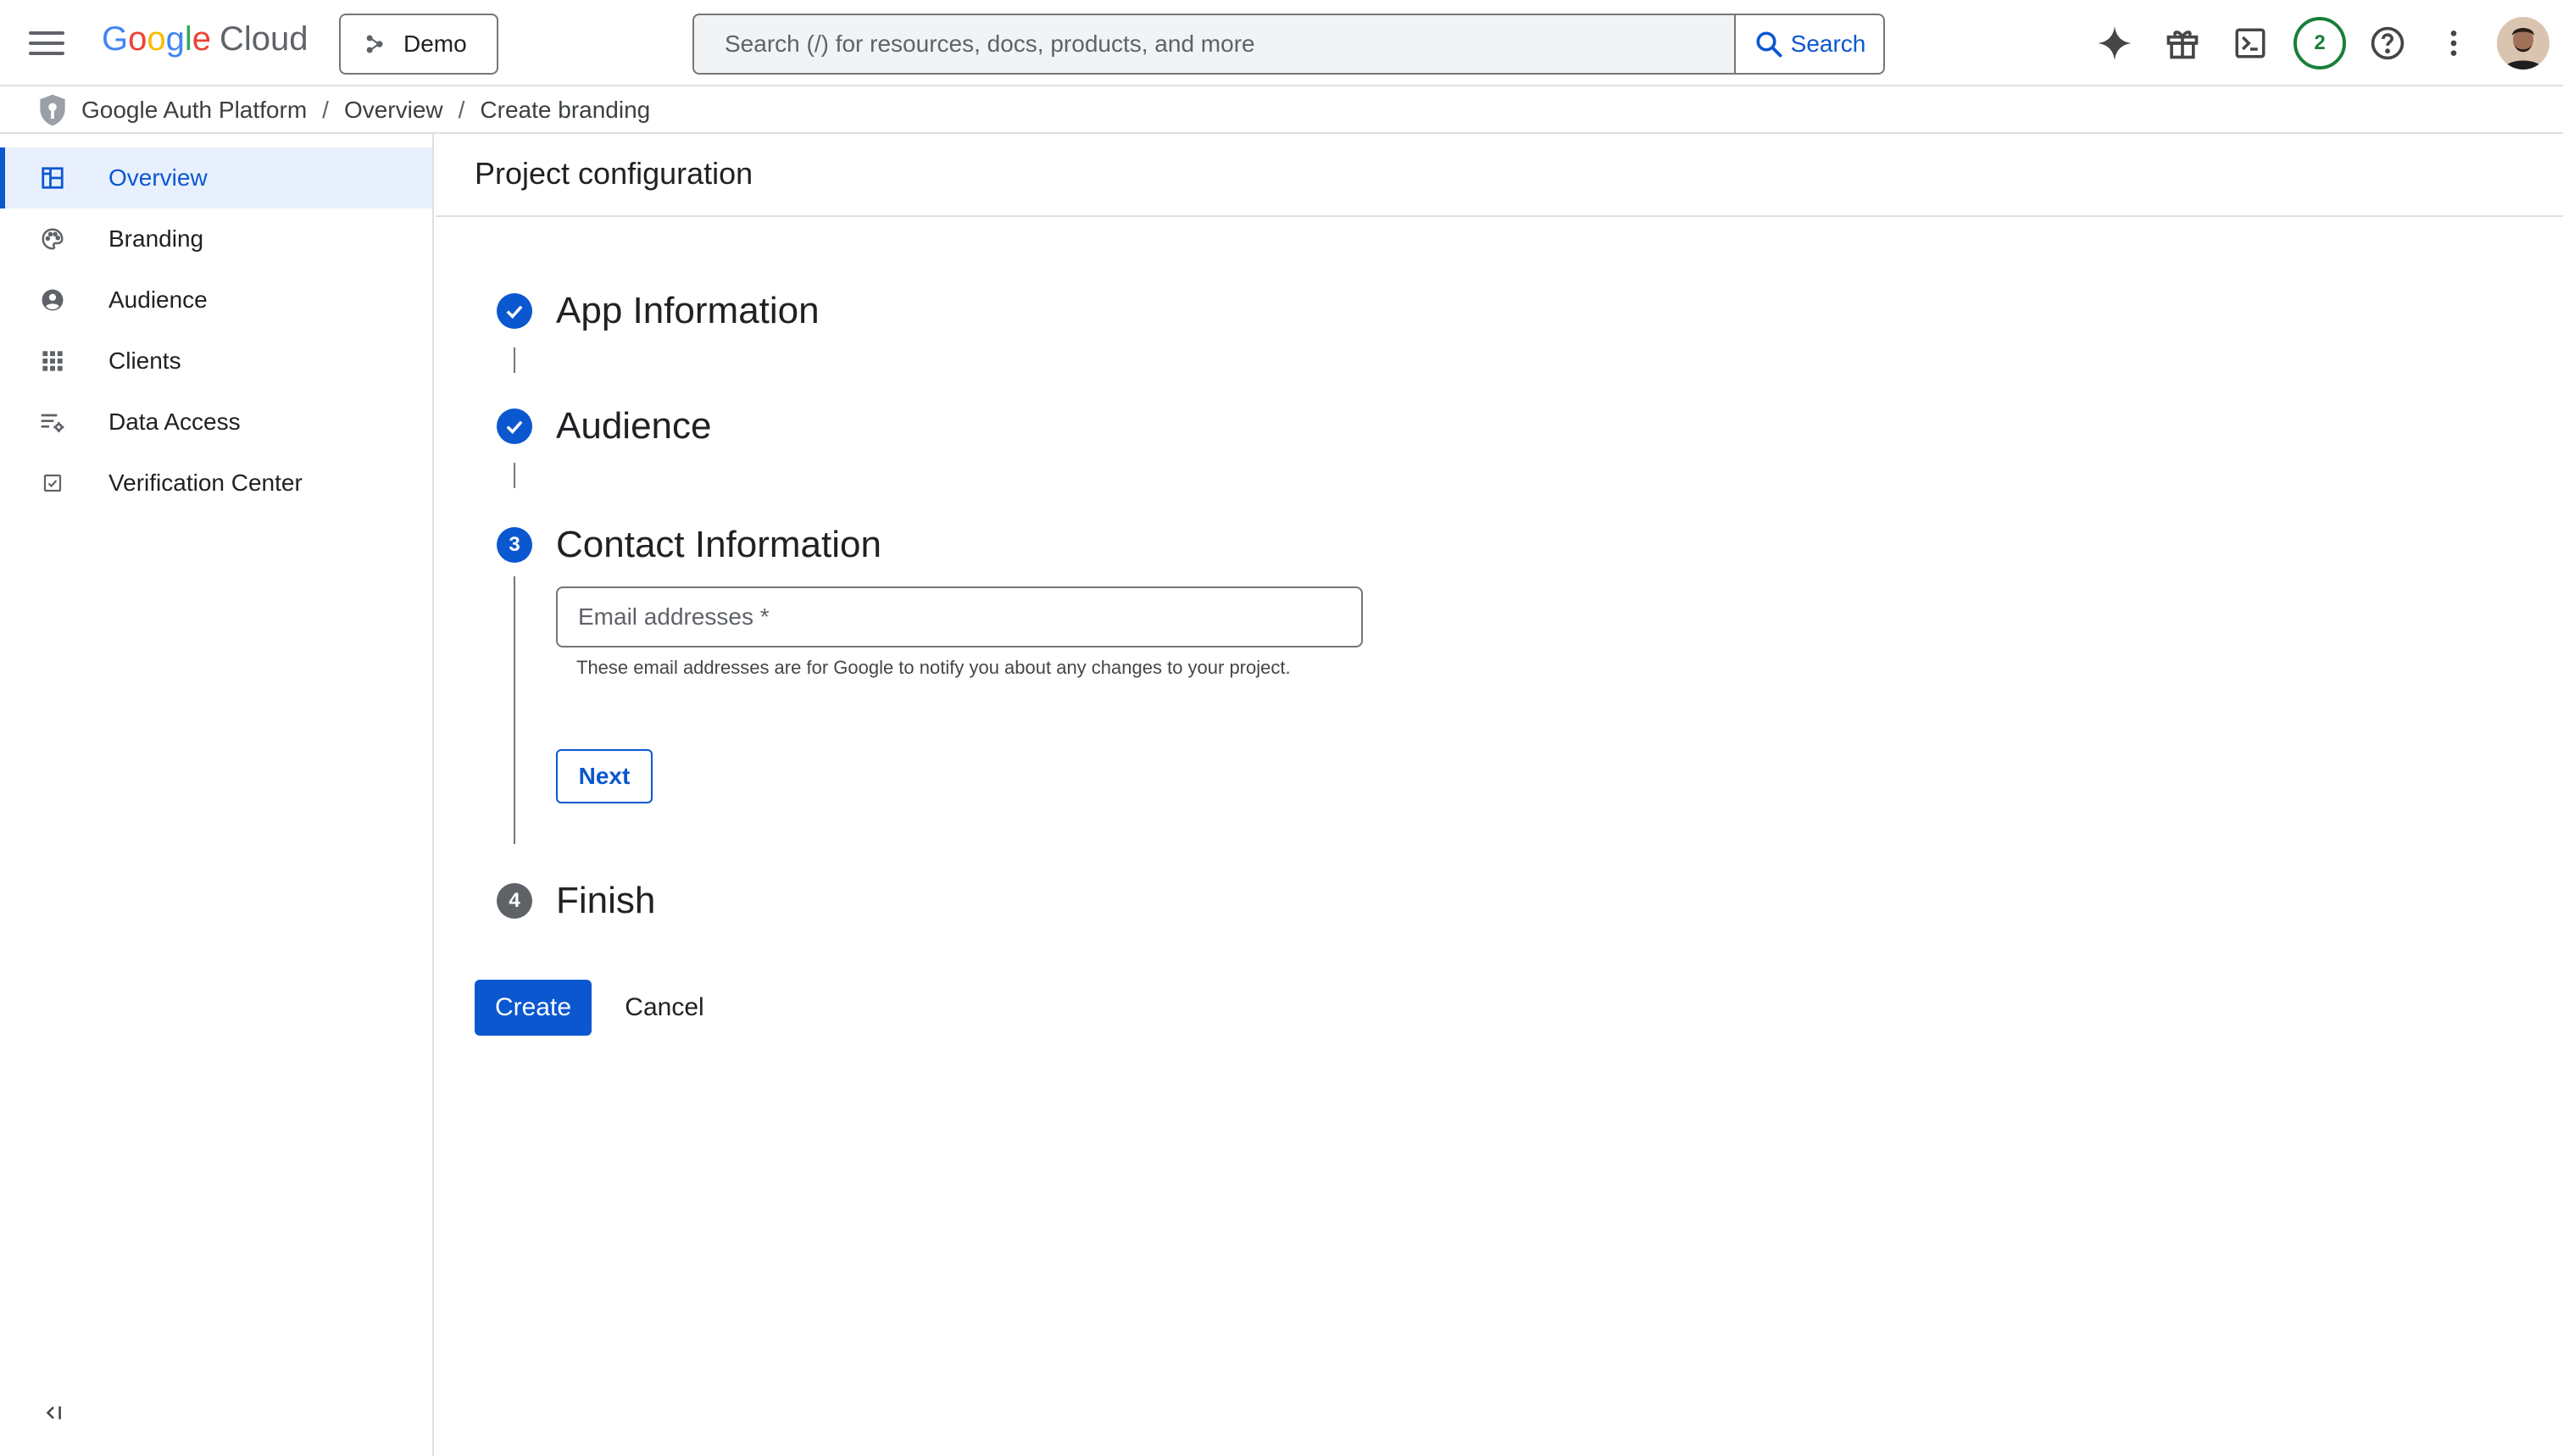 The width and height of the screenshot is (2563, 1456). What do you see at coordinates (2387, 43) in the screenshot?
I see `help-icon` at bounding box center [2387, 43].